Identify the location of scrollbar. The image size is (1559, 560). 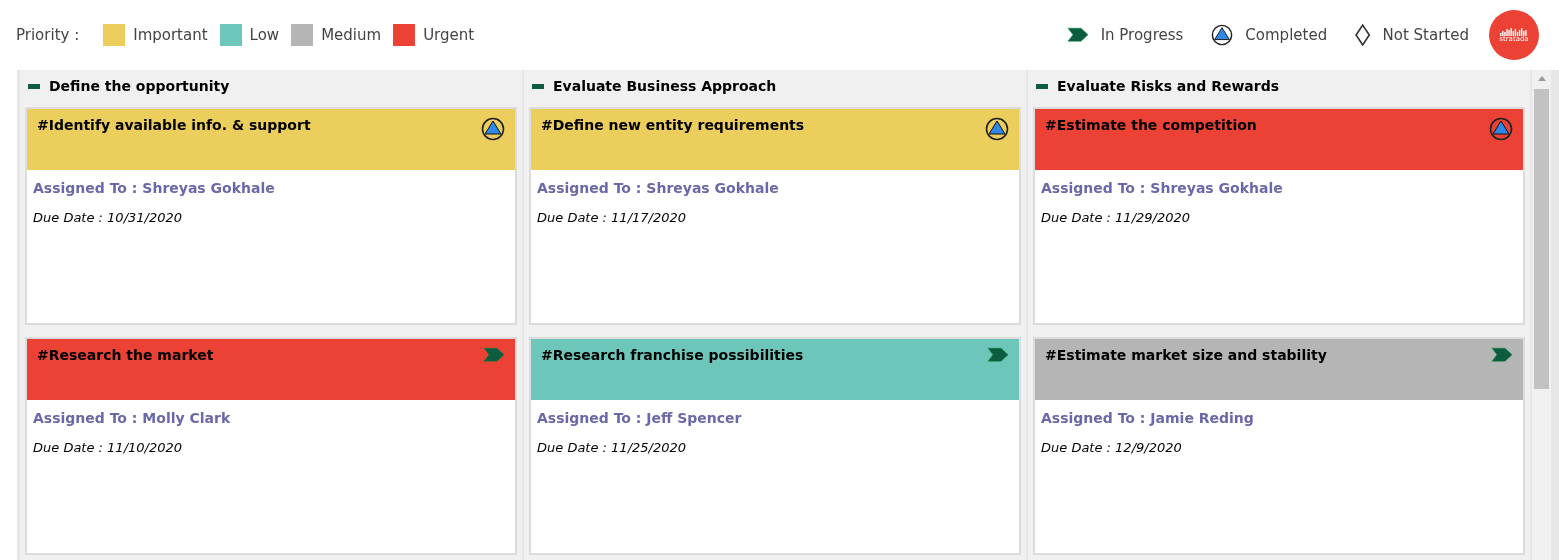
(1541, 315).